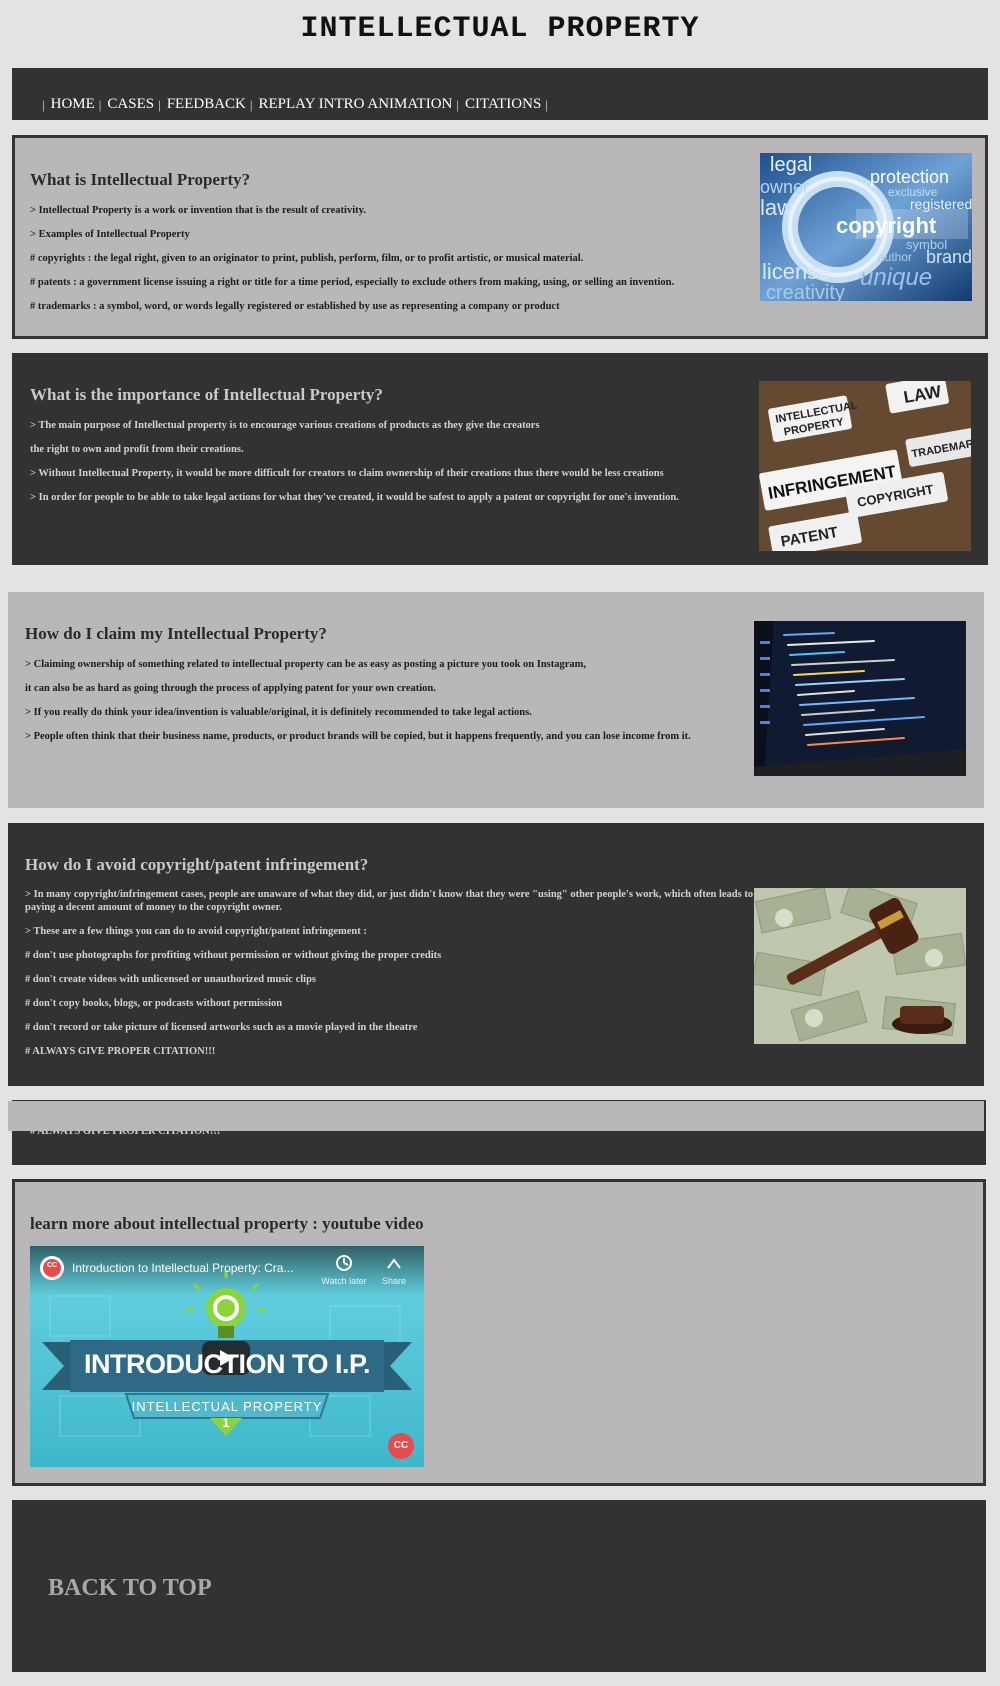  I want to click on channel-logo-icon: CC, so click(52, 1265).